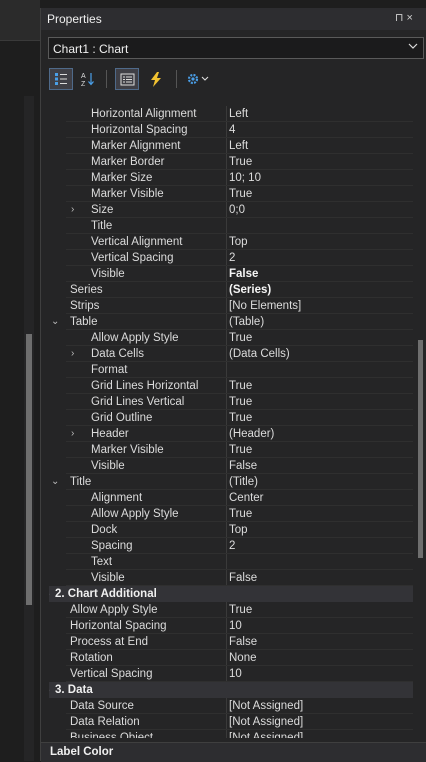 The width and height of the screenshot is (426, 762). I want to click on property-value: (Title), so click(243, 482).